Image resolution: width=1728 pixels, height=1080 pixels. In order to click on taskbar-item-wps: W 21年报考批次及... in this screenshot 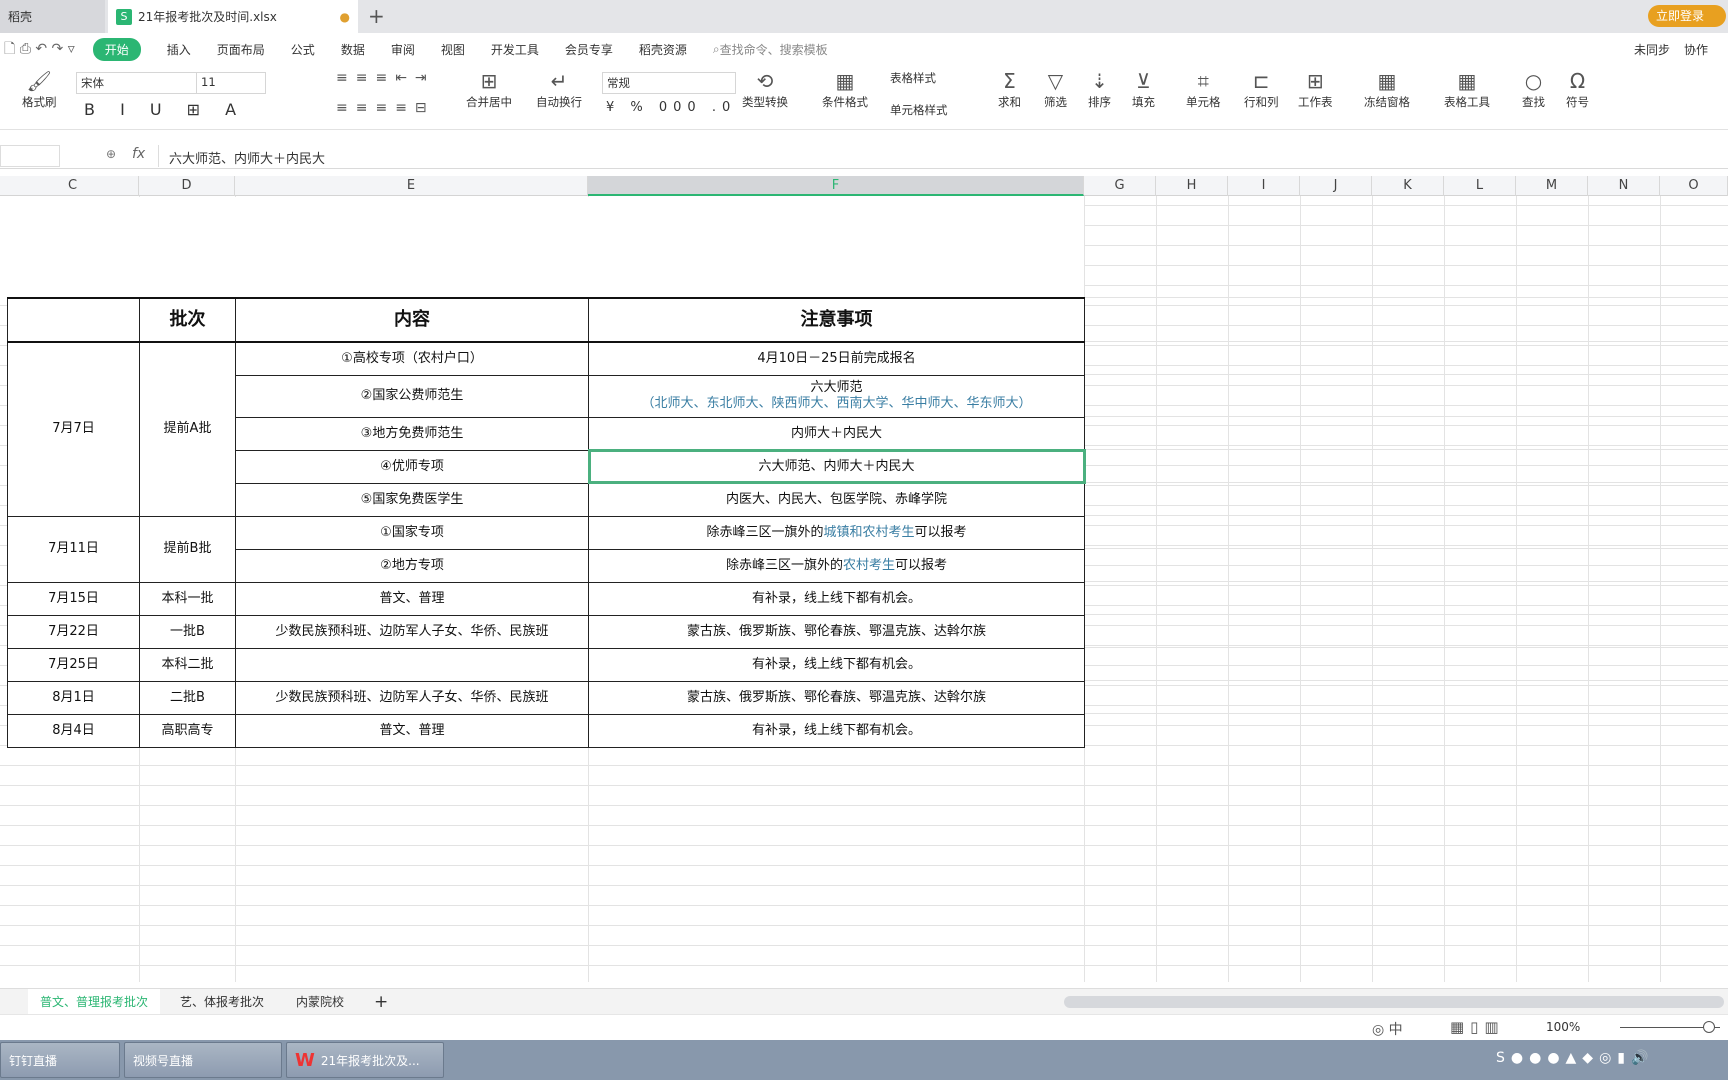, I will do `click(365, 1060)`.